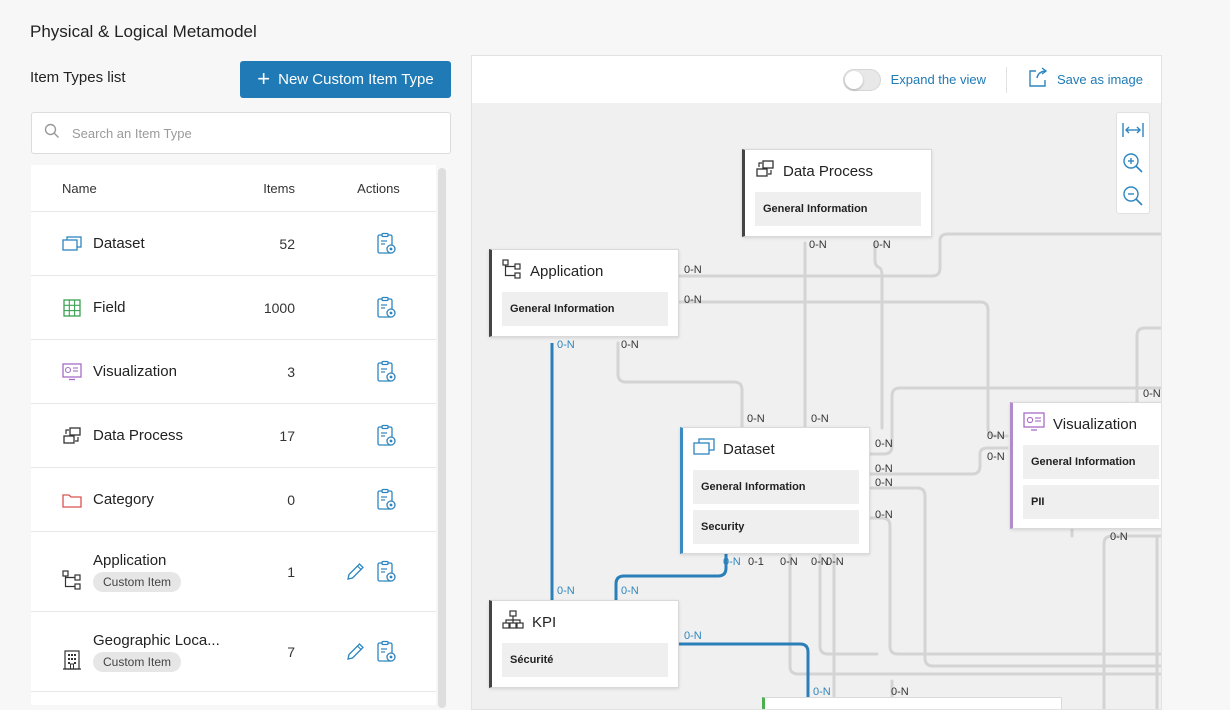 The height and width of the screenshot is (710, 1230). I want to click on expand-view-label: Expand the view, so click(938, 79).